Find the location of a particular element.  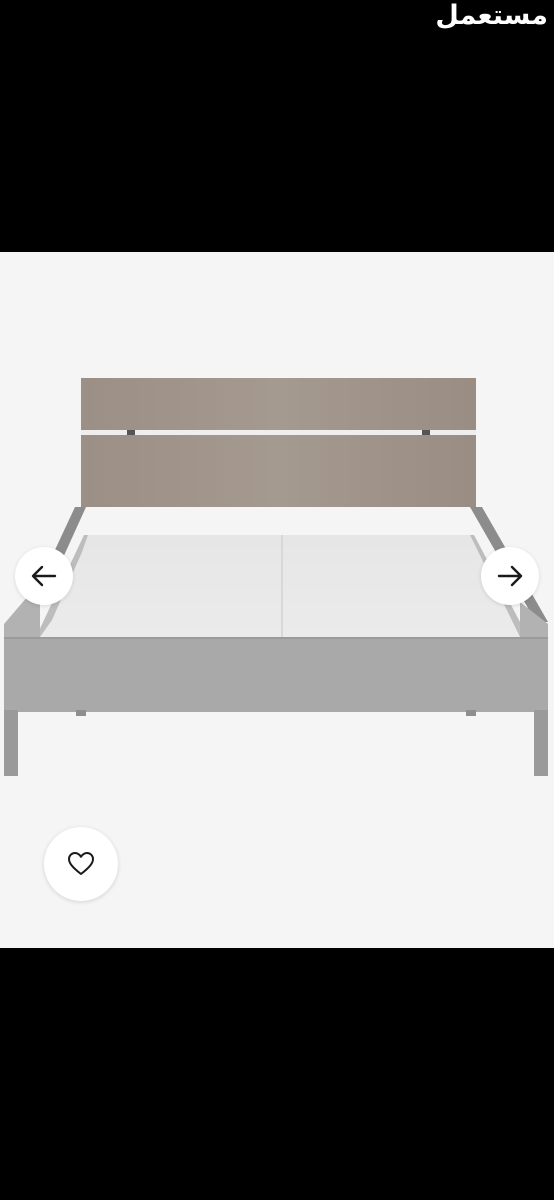

heart-icon is located at coordinates (81, 863).